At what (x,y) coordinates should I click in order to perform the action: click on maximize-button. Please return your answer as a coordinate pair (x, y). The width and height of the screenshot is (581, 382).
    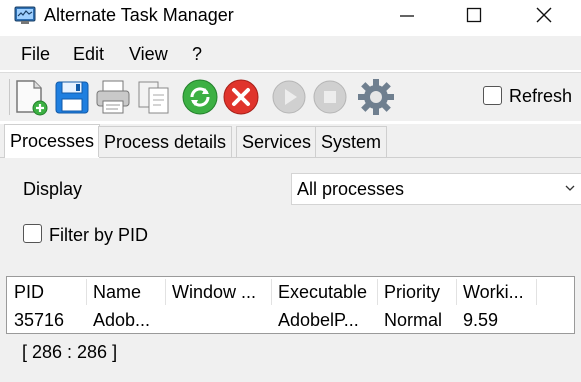
    Looking at the image, I should click on (474, 16).